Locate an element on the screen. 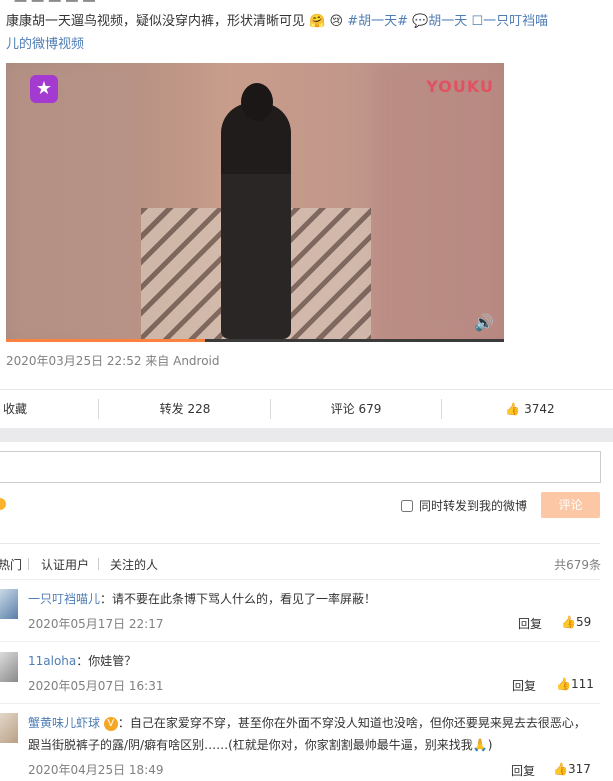  hashtag-link: #胡一天# is located at coordinates (377, 21).